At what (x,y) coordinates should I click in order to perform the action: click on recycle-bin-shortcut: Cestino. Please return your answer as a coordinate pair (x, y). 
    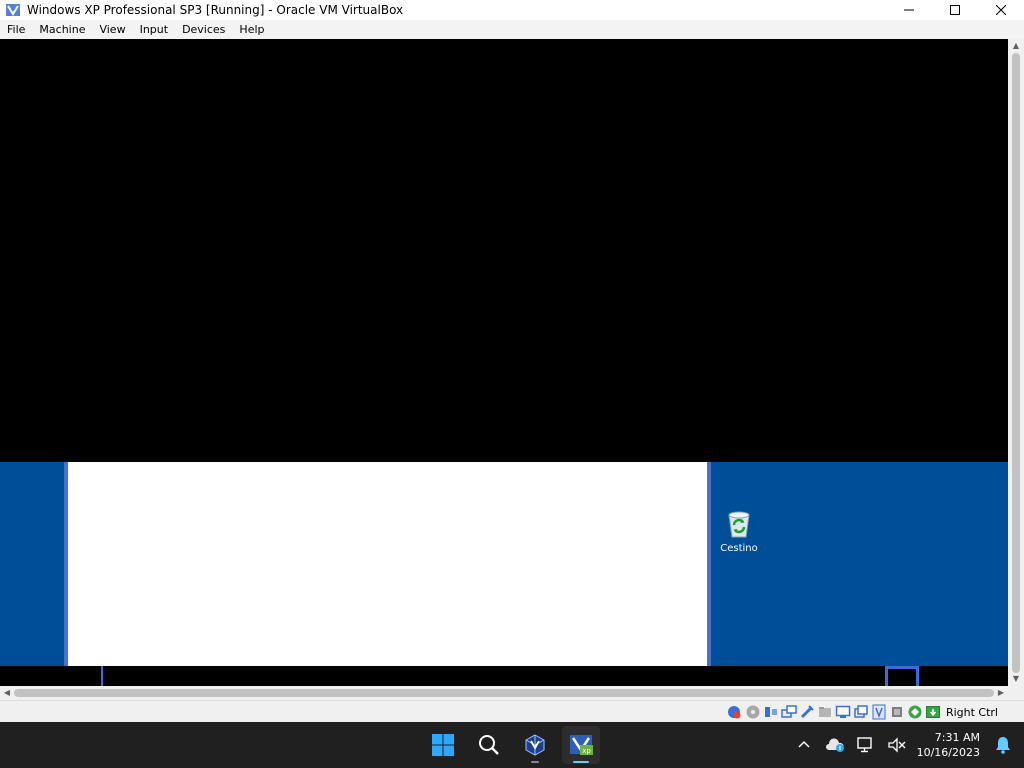
    Looking at the image, I should click on (739, 531).